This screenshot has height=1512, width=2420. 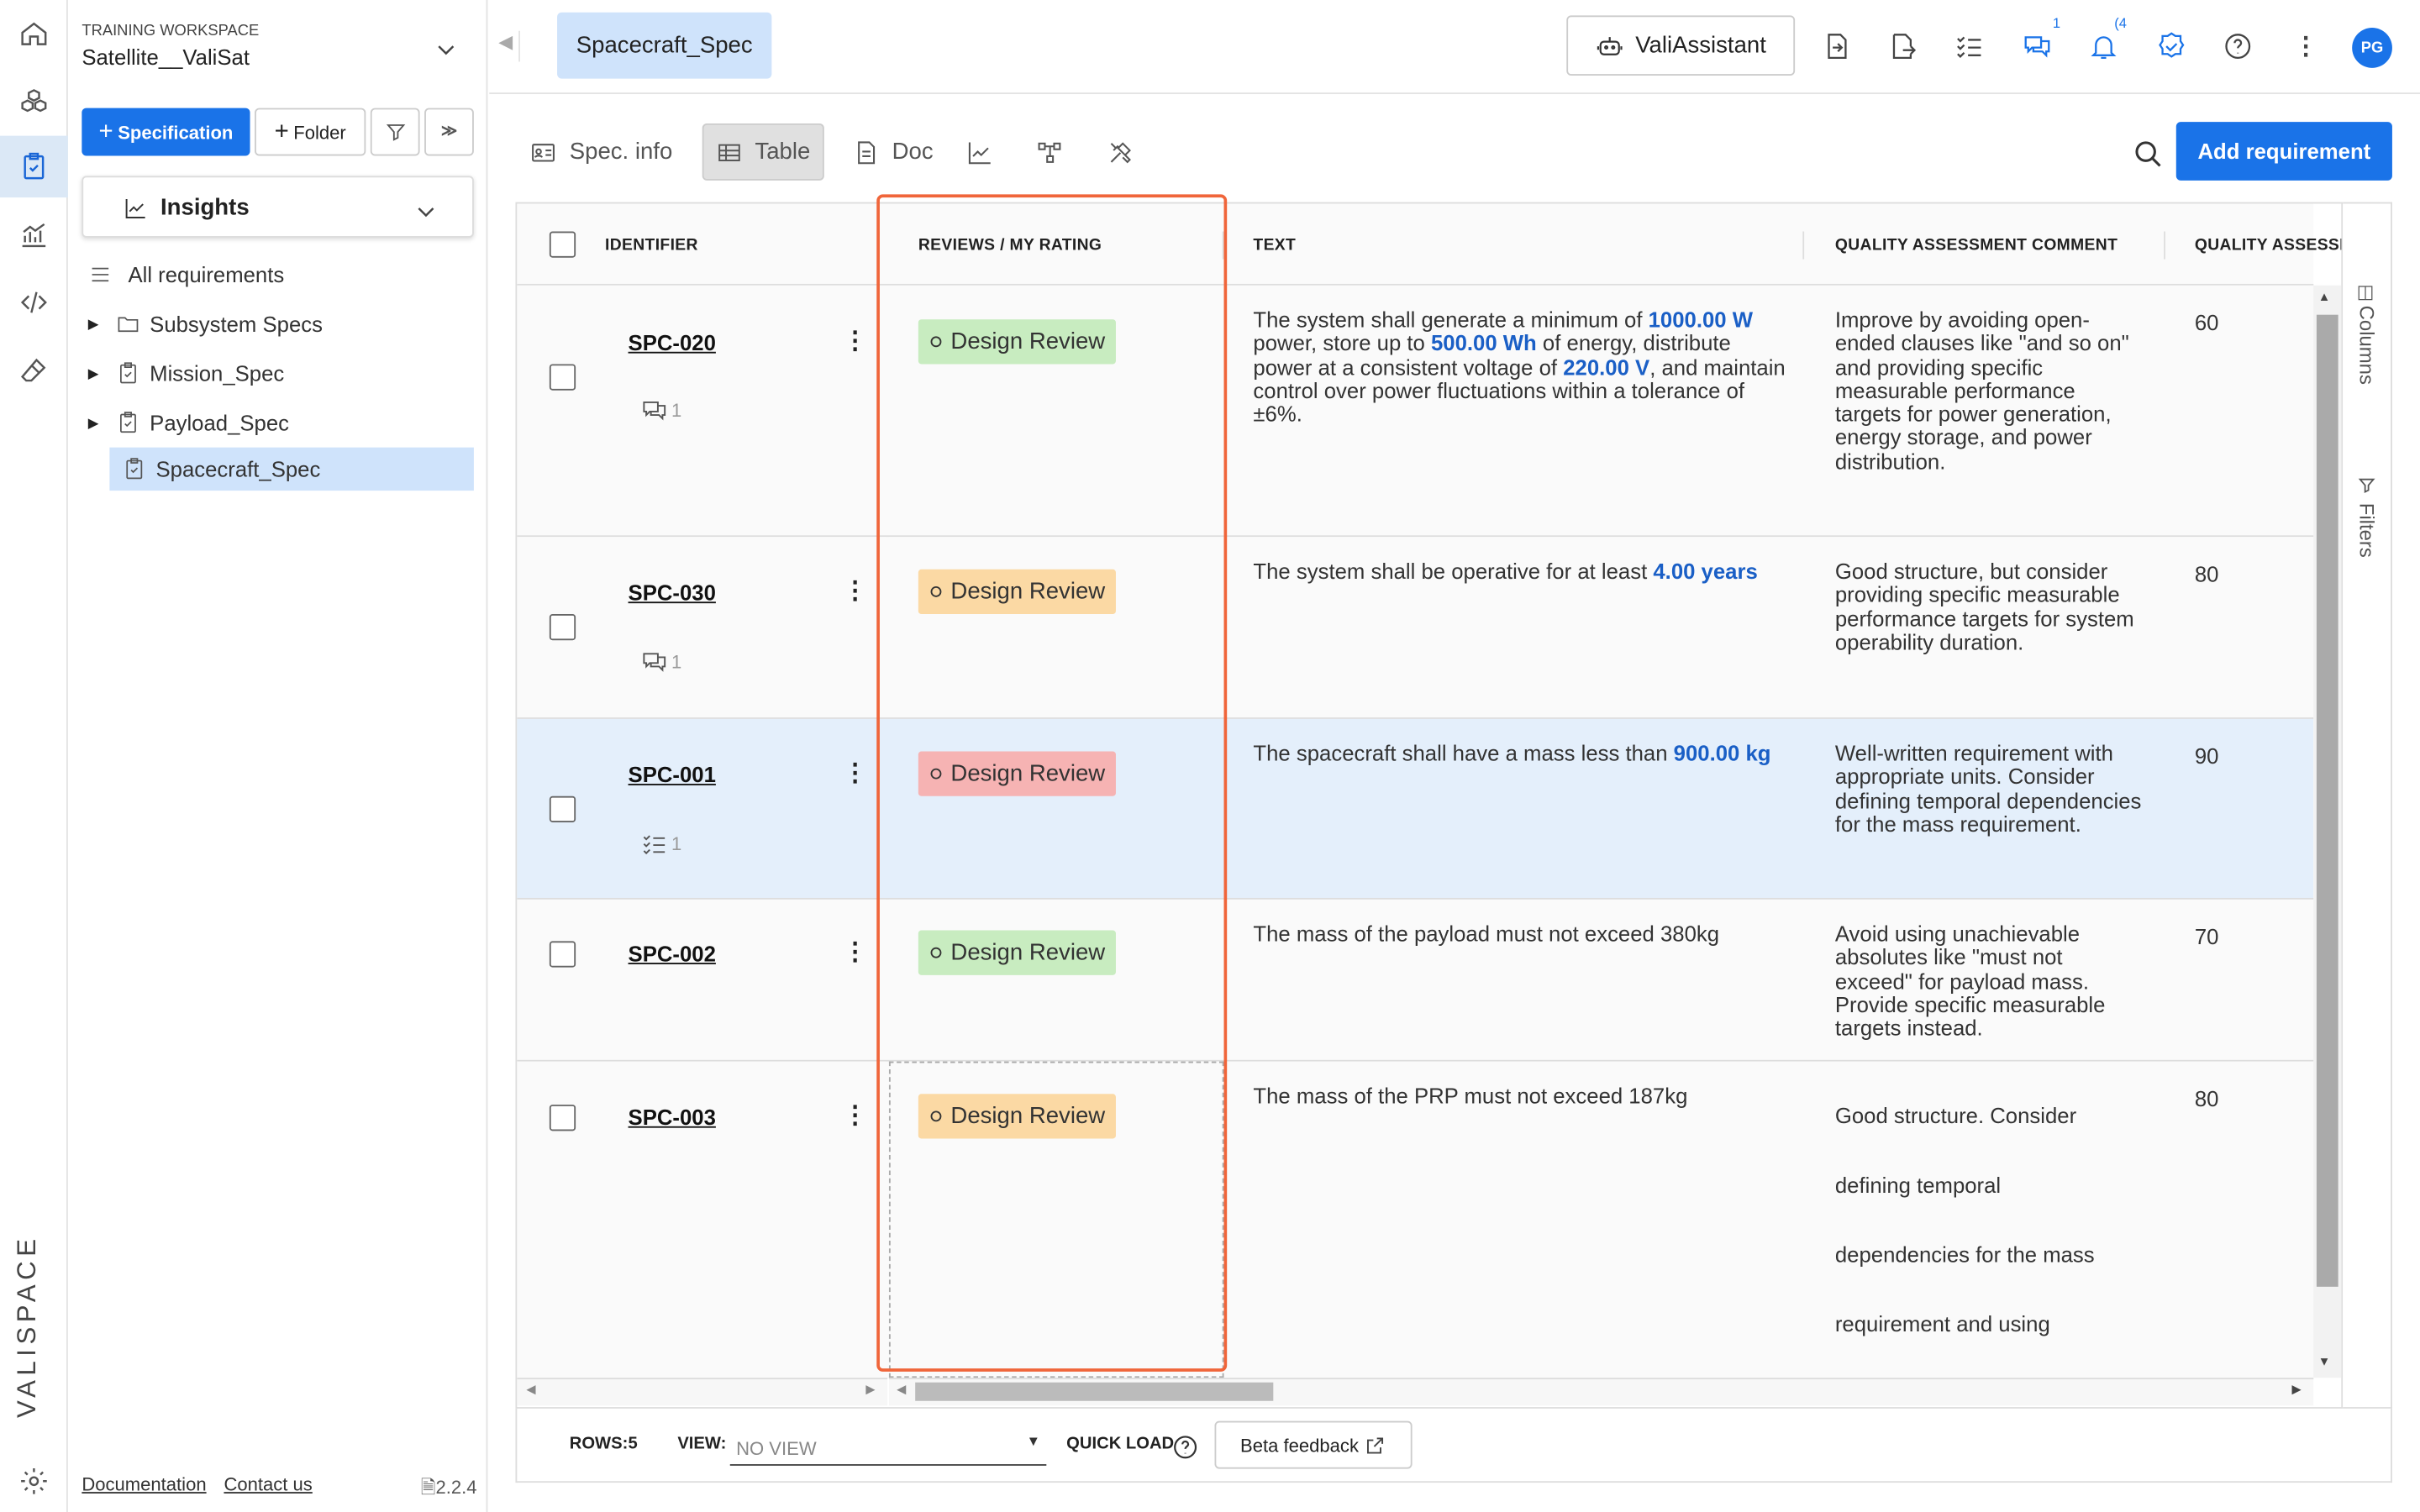 I want to click on help-button, so click(x=2237, y=46).